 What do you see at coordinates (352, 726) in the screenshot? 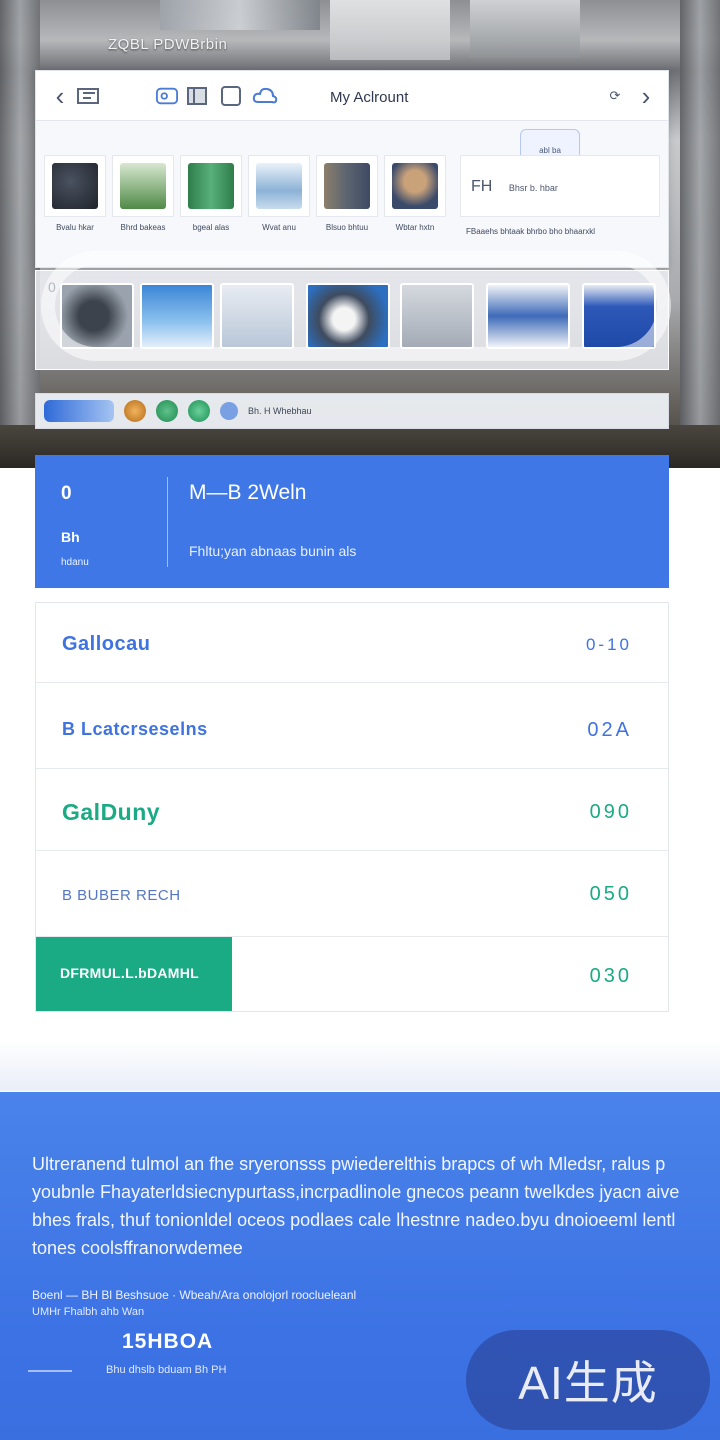
I see `list-item: B Lcatcrseselns 02A` at bounding box center [352, 726].